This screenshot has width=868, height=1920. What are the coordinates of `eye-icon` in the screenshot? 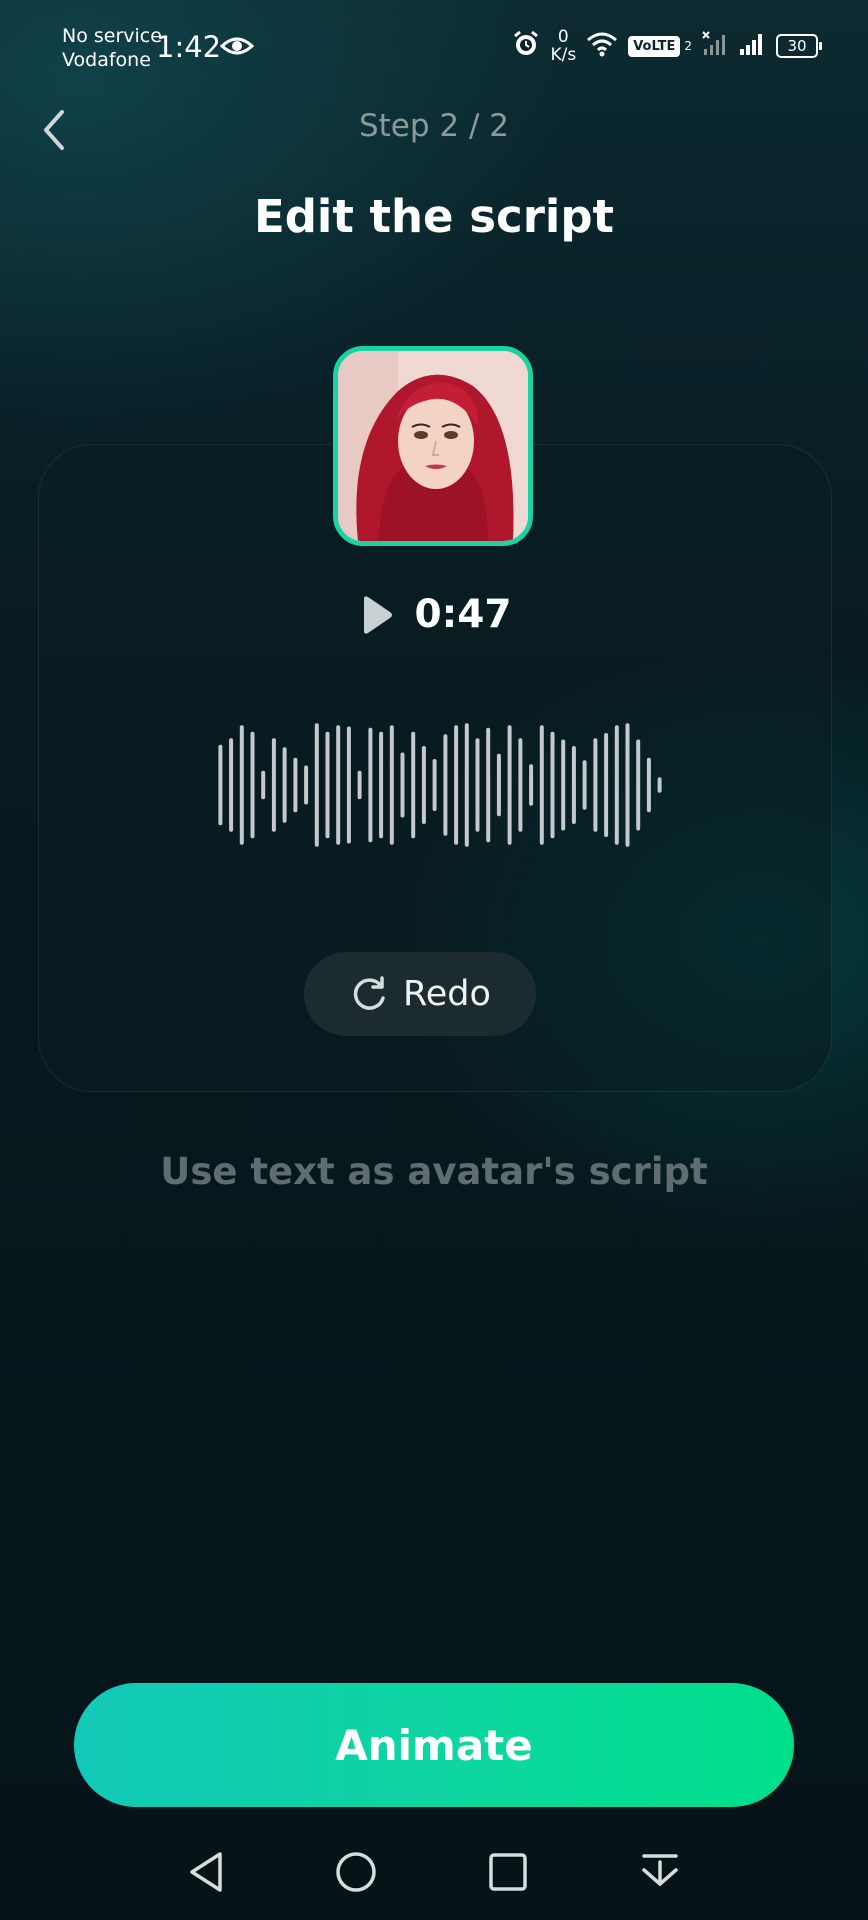 It's located at (237, 46).